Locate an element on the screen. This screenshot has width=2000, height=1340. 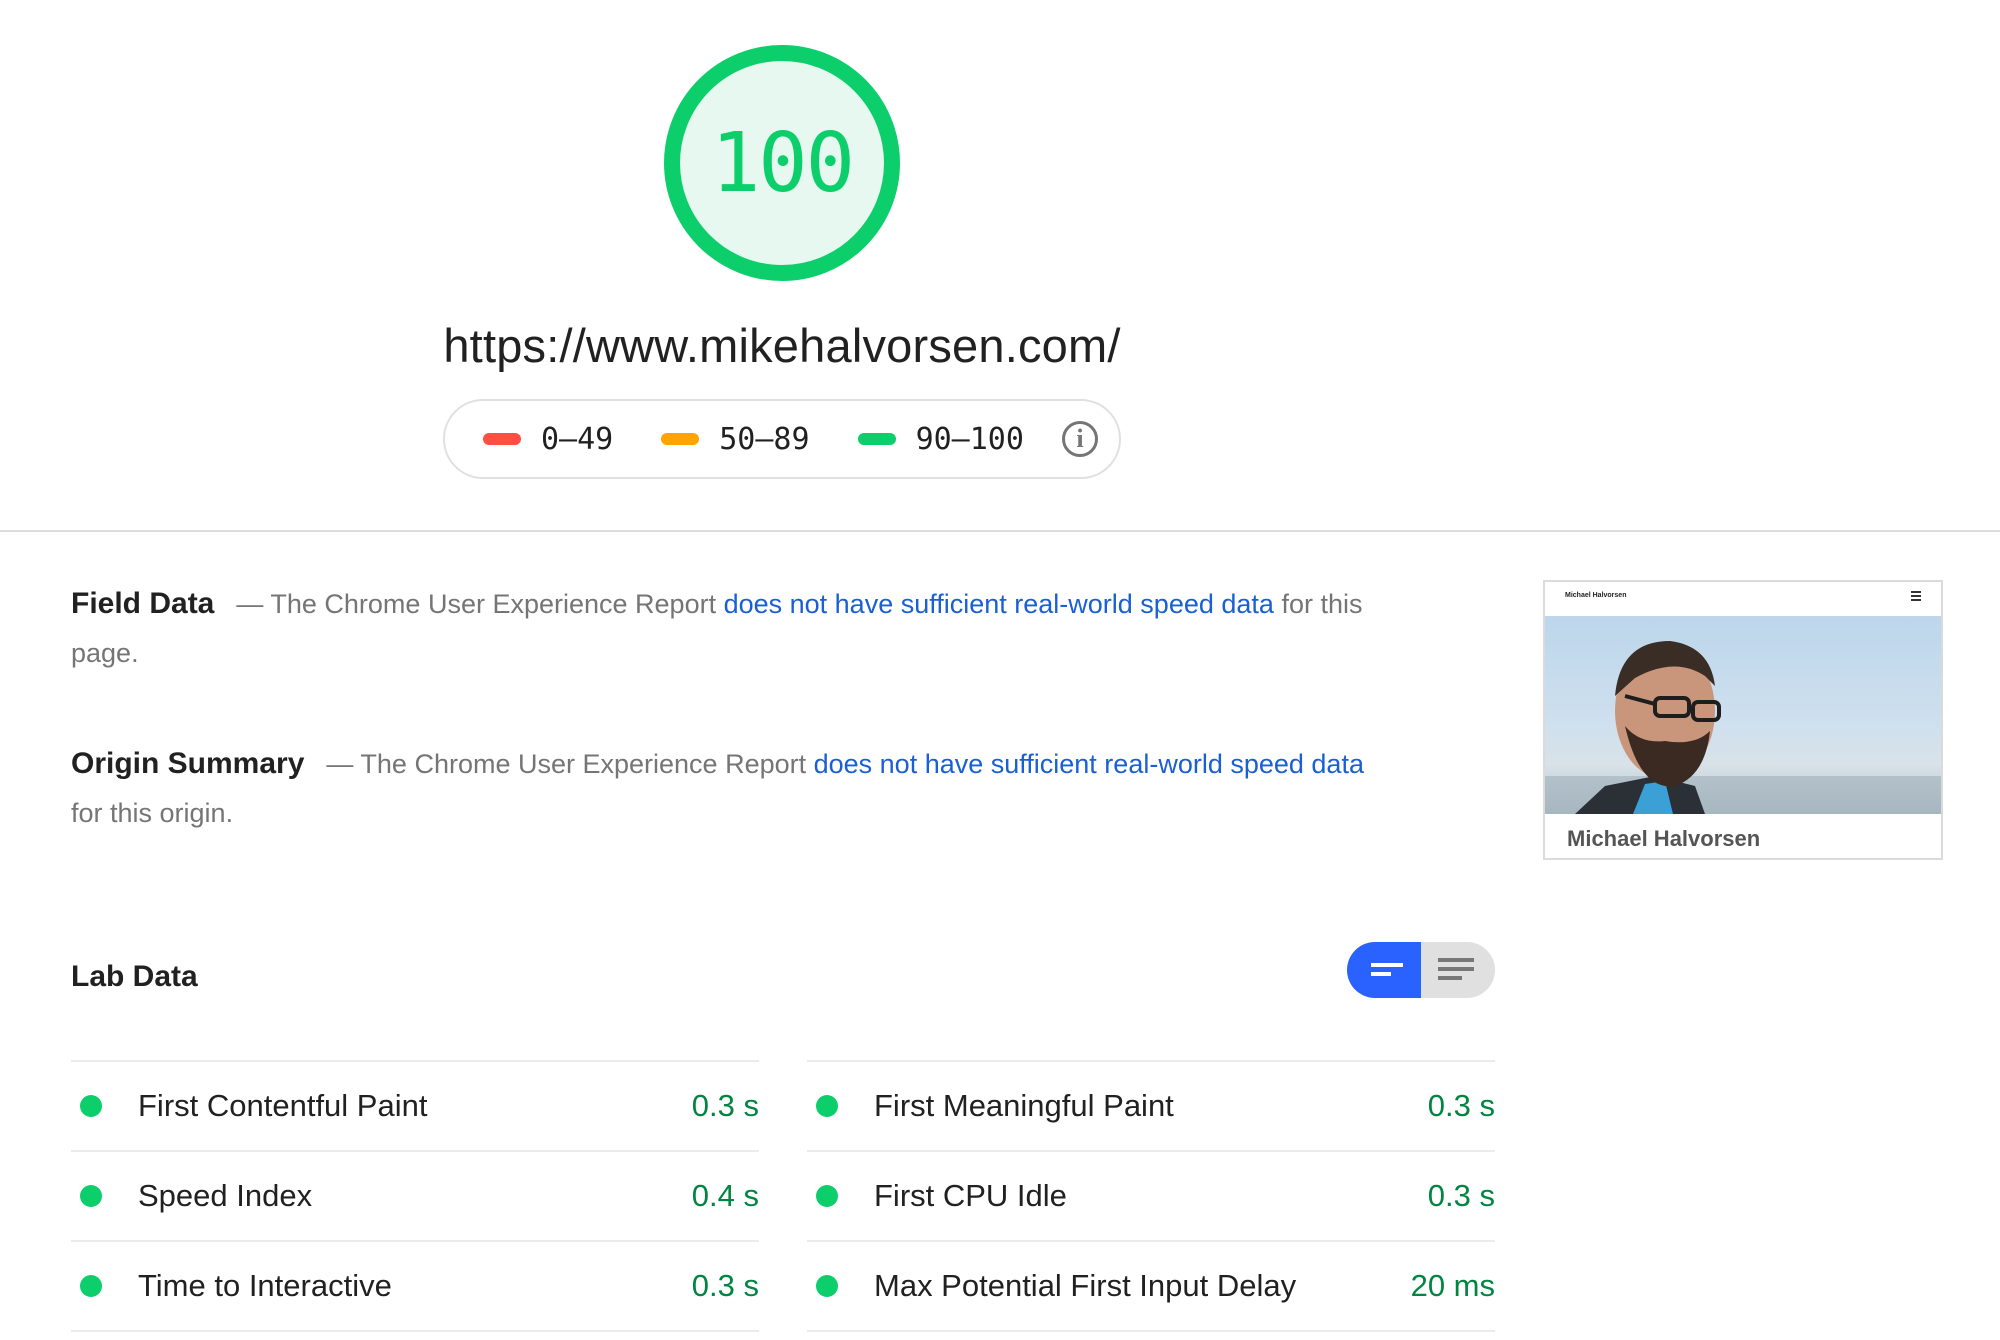
summary-view-icon is located at coordinates (1387, 965).